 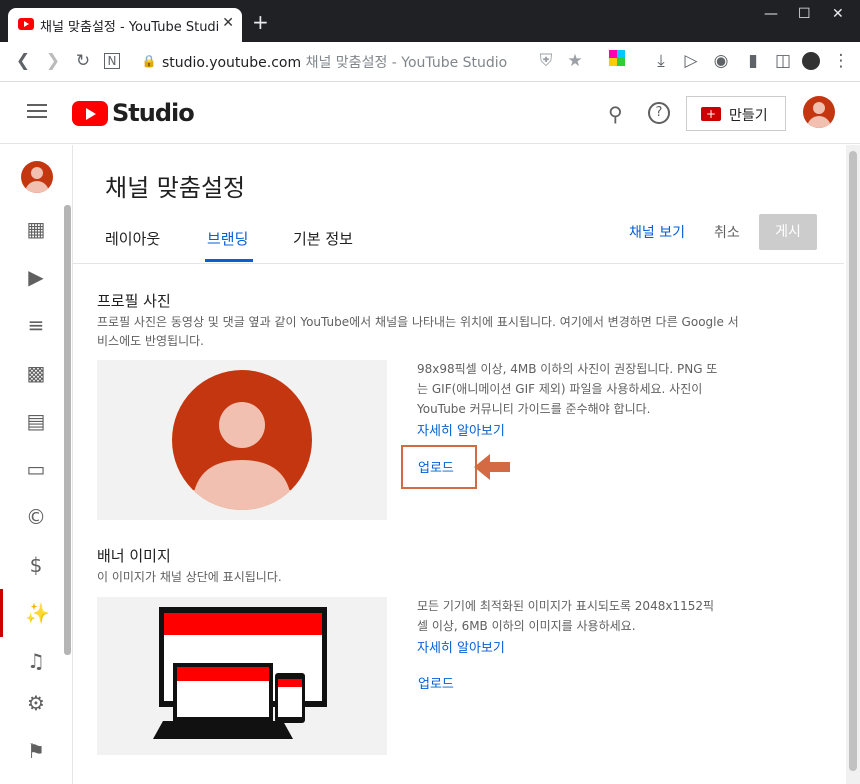 I want to click on tab-close-icon: ✕, so click(x=228, y=23).